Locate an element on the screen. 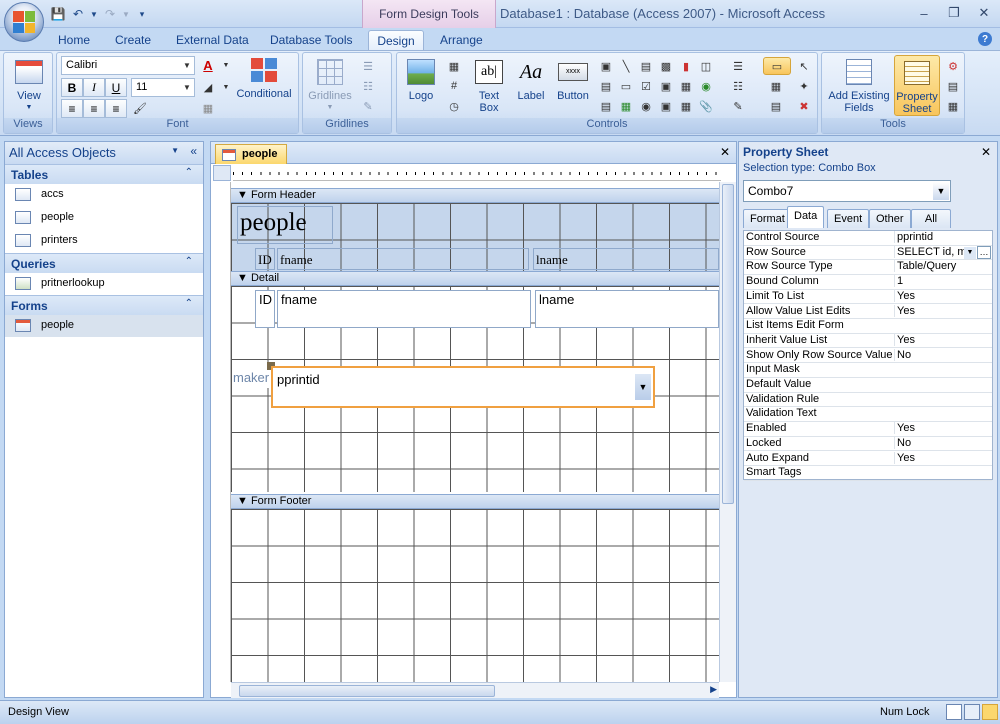 Image resolution: width=1000 pixels, height=724 pixels. line-control-icon: ╲ is located at coordinates (626, 66).